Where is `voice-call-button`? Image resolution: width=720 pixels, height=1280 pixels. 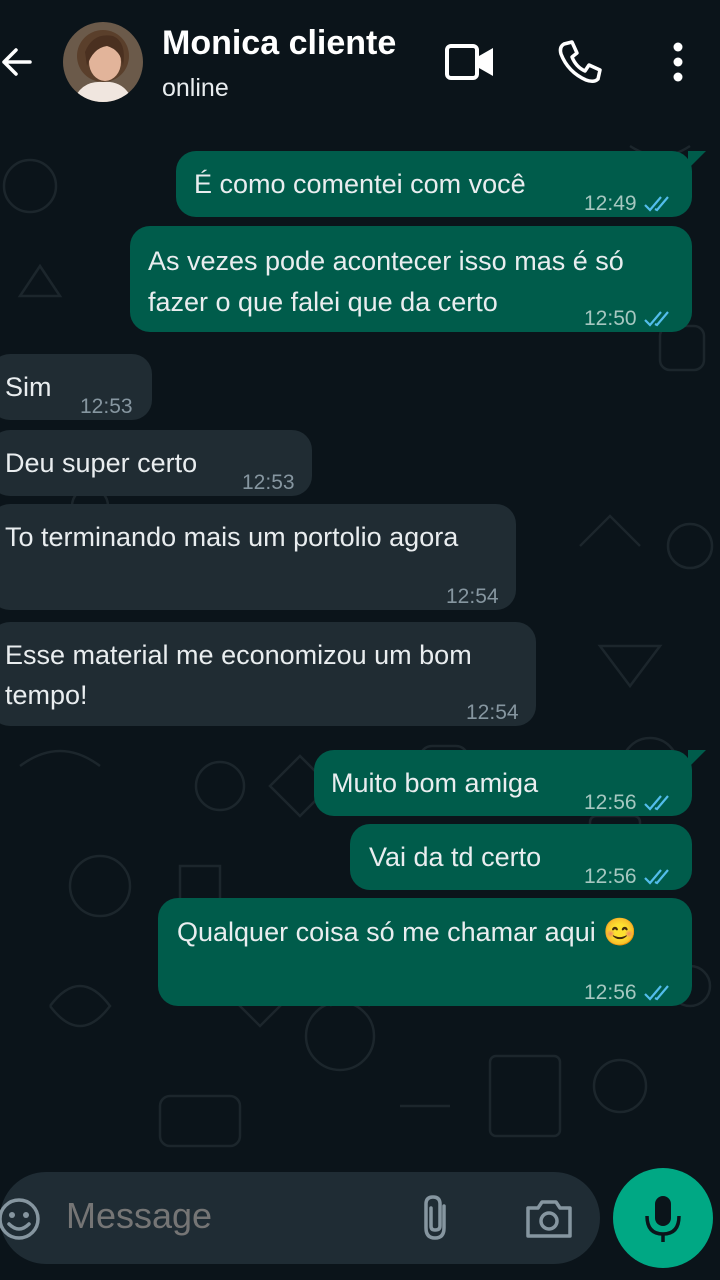 voice-call-button is located at coordinates (580, 62).